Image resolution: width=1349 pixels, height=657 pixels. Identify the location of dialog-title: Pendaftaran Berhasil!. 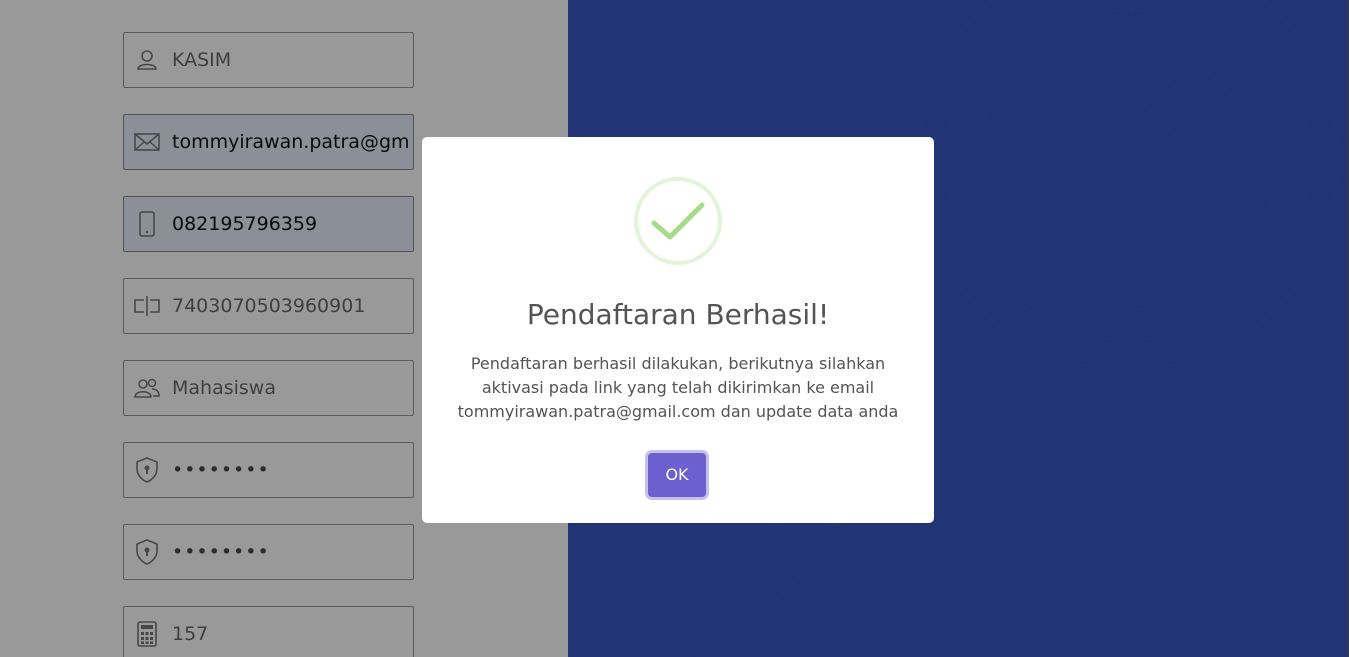
(678, 314).